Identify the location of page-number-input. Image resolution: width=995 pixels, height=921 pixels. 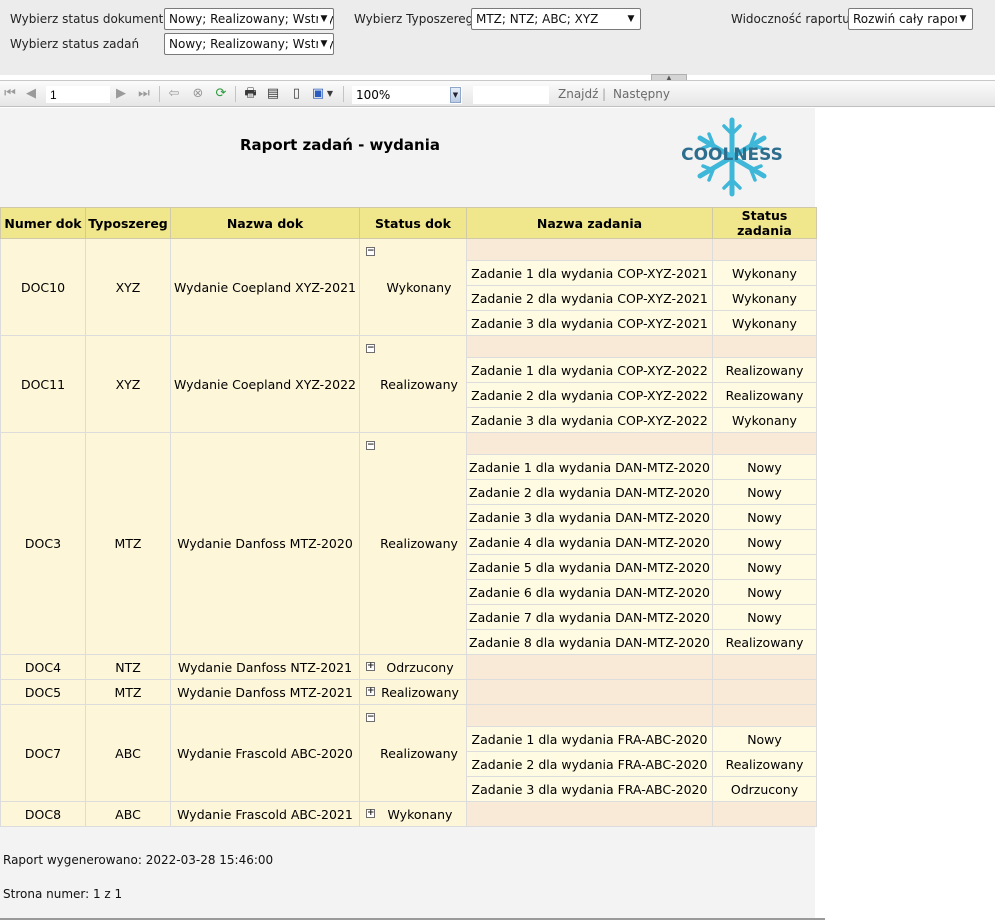
(78, 94).